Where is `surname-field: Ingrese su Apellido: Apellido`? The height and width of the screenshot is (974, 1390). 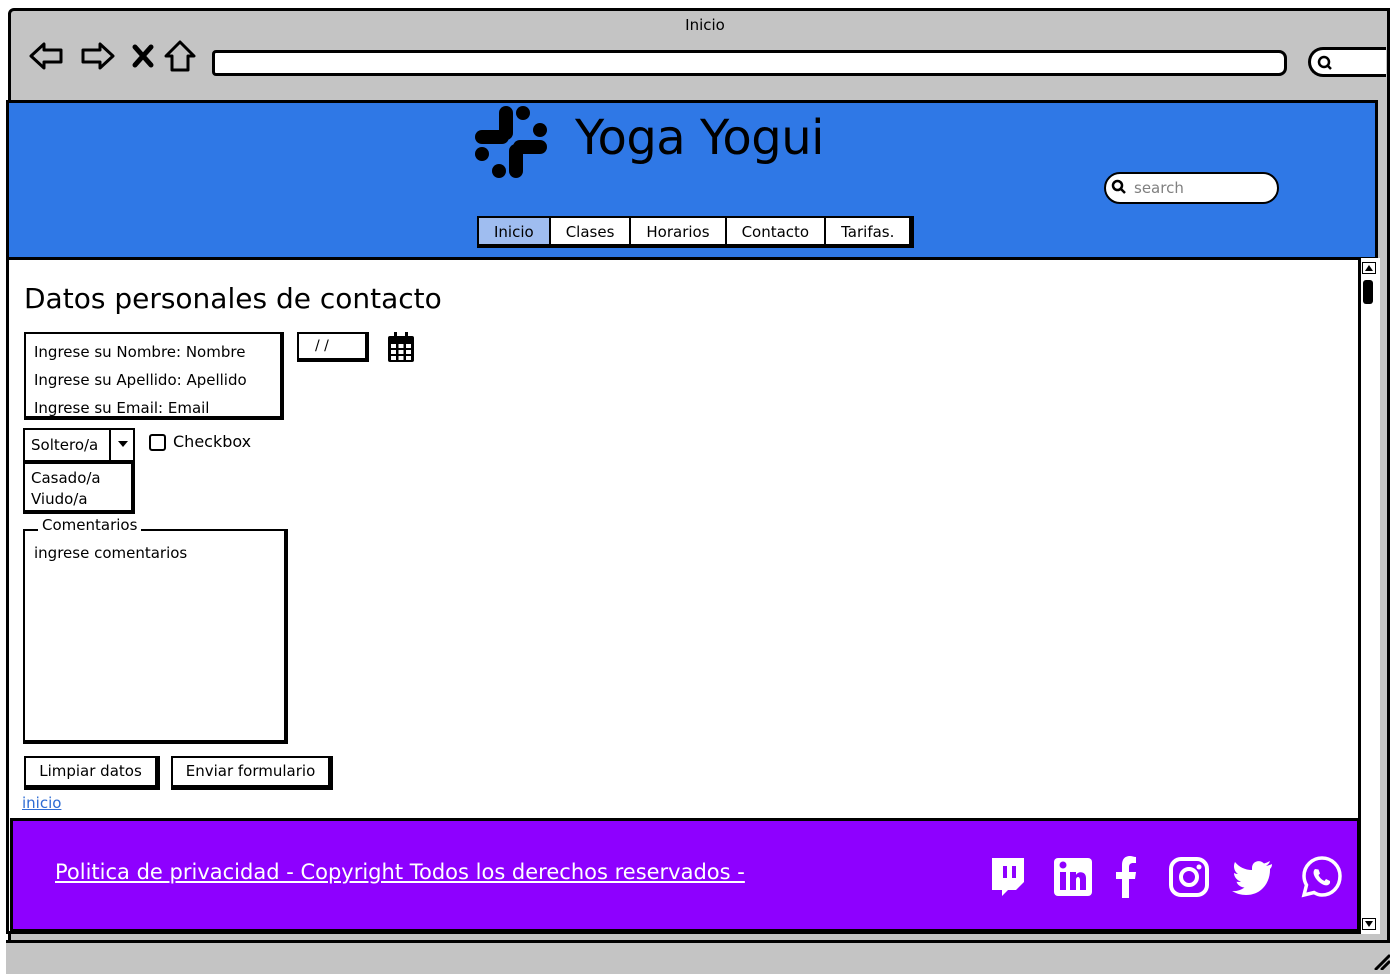
surname-field: Ingrese su Apellido: Apellido is located at coordinates (157, 380).